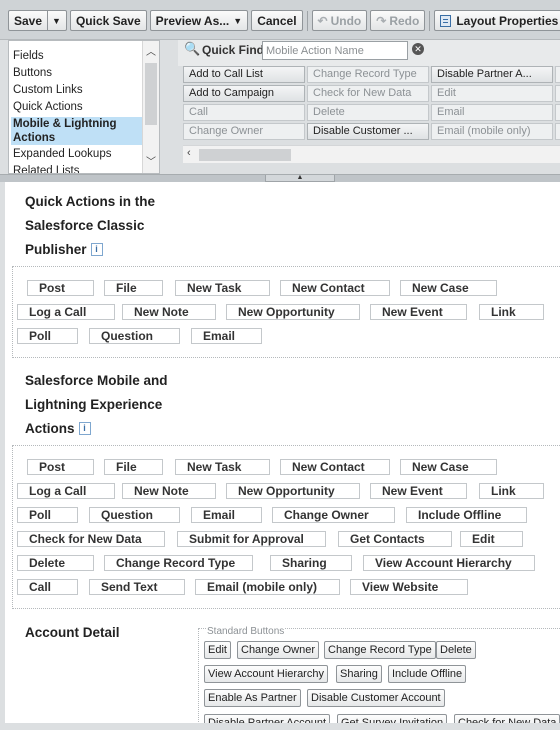 This screenshot has width=560, height=730. I want to click on sharing-button: Sharing, so click(359, 674).